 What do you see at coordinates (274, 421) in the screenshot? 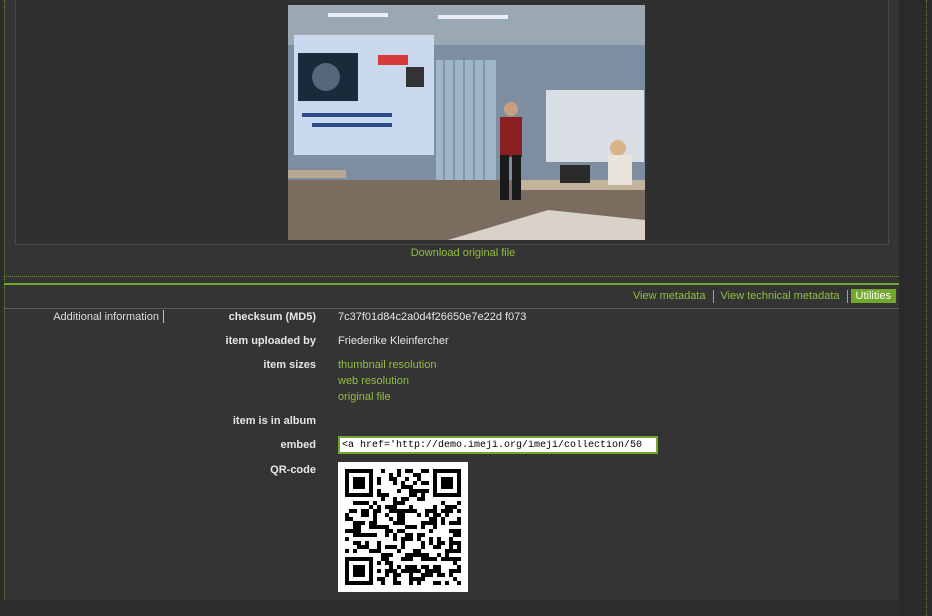
I see `album-label: item is in album` at bounding box center [274, 421].